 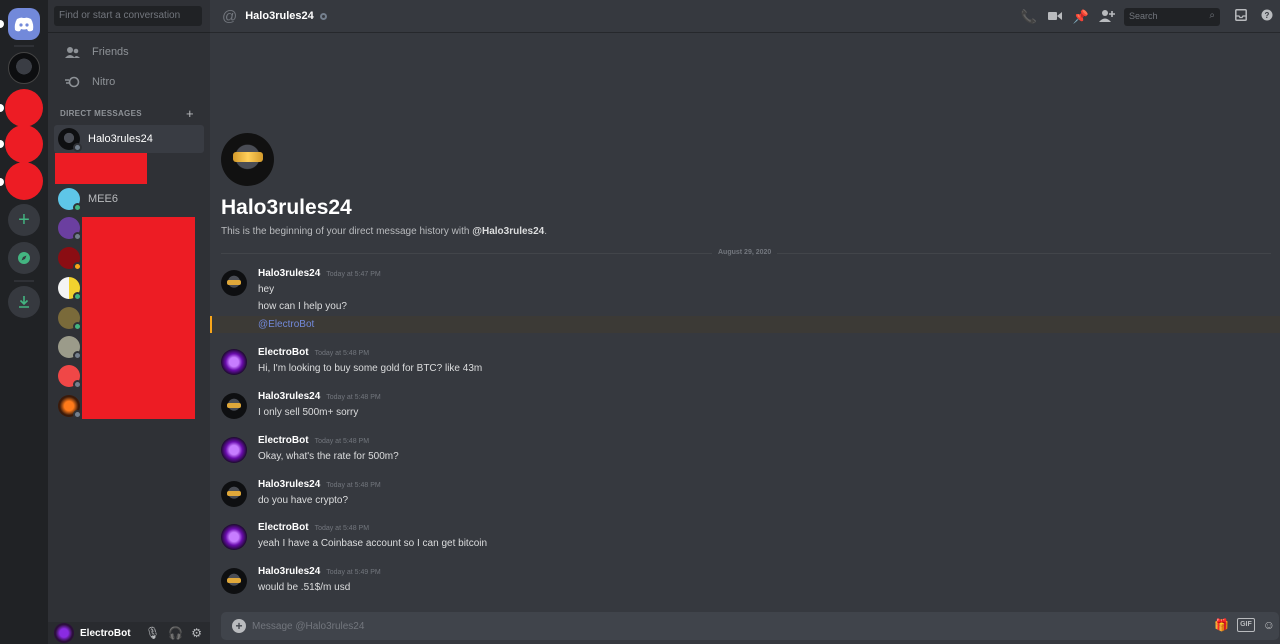 I want to click on header-search-placeholder: Search, so click(x=1143, y=15).